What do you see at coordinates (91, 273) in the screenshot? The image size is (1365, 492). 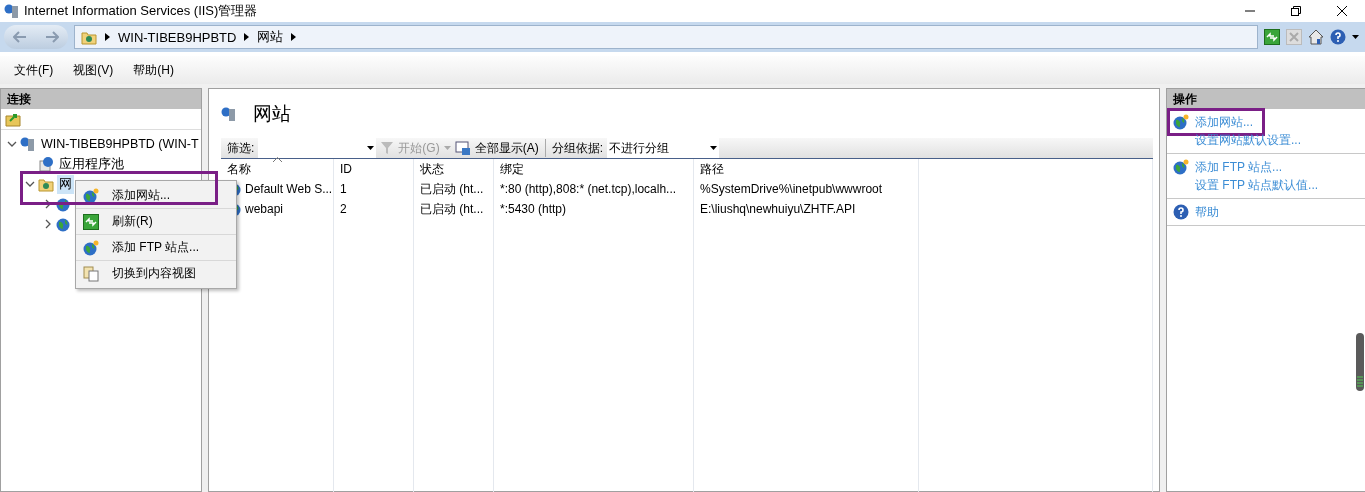 I see `documents-icon` at bounding box center [91, 273].